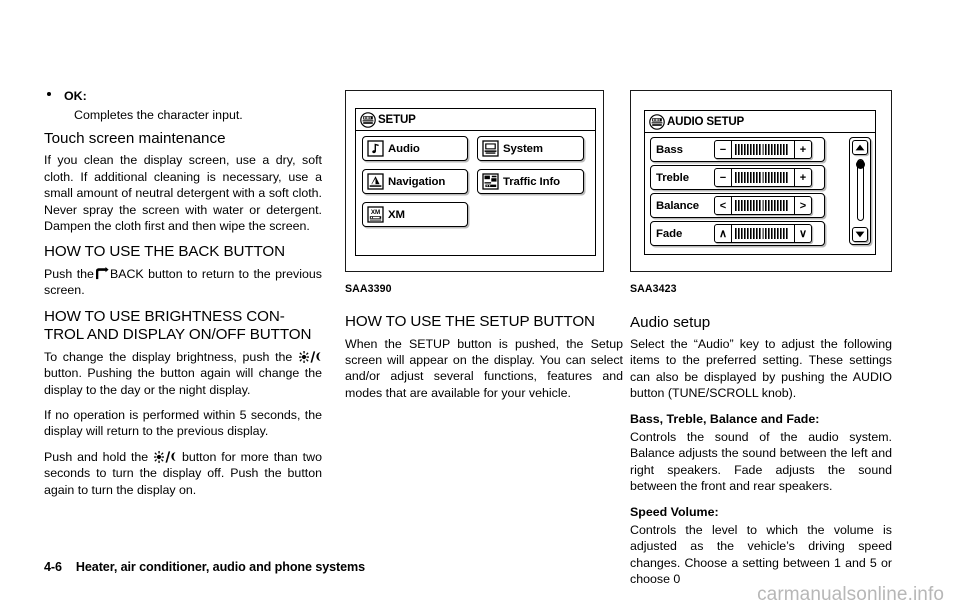  What do you see at coordinates (860, 191) in the screenshot?
I see `audio-setup-scrollbar` at bounding box center [860, 191].